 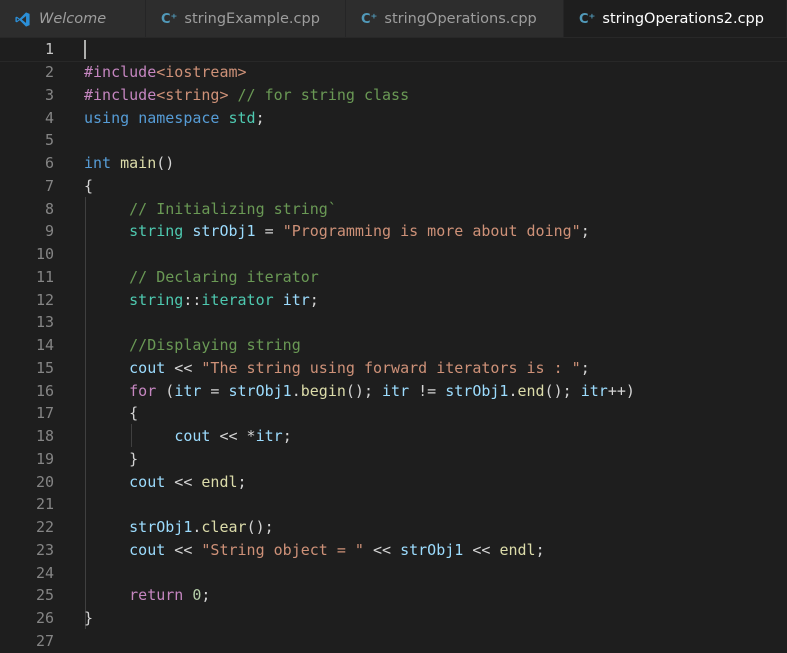 I want to click on code-token: // Declaring iterator, so click(x=224, y=276).